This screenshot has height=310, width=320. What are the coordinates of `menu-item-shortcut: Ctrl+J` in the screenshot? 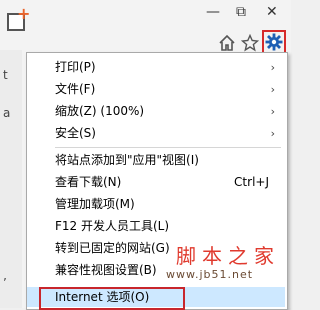 It's located at (251, 182).